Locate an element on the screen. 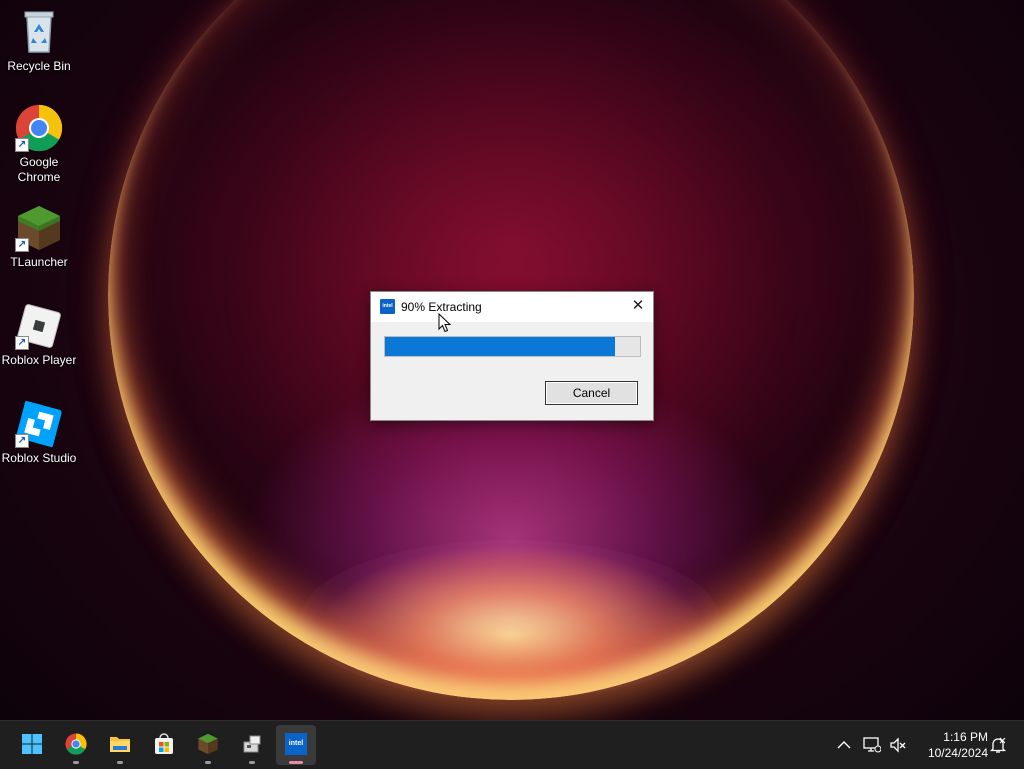  show-hidden-icons-button is located at coordinates (844, 745).